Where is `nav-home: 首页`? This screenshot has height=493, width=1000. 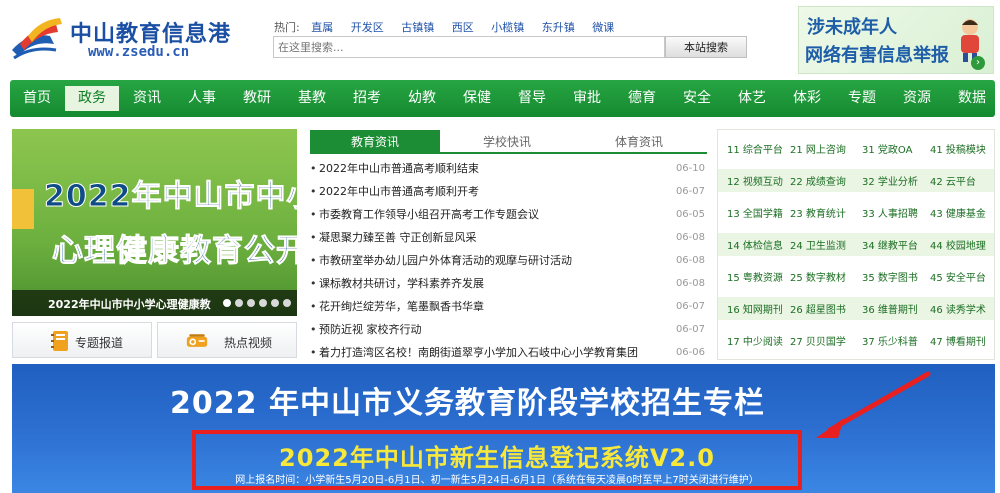 nav-home: 首页 is located at coordinates (37, 98).